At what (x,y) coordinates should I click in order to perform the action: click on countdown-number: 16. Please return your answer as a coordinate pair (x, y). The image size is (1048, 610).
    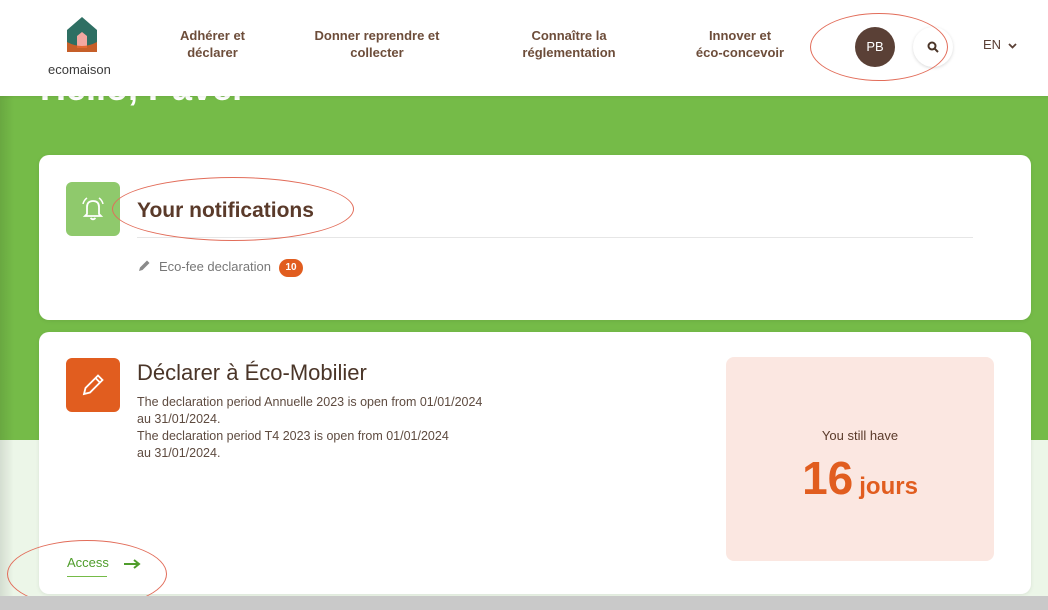
    Looking at the image, I should click on (828, 478).